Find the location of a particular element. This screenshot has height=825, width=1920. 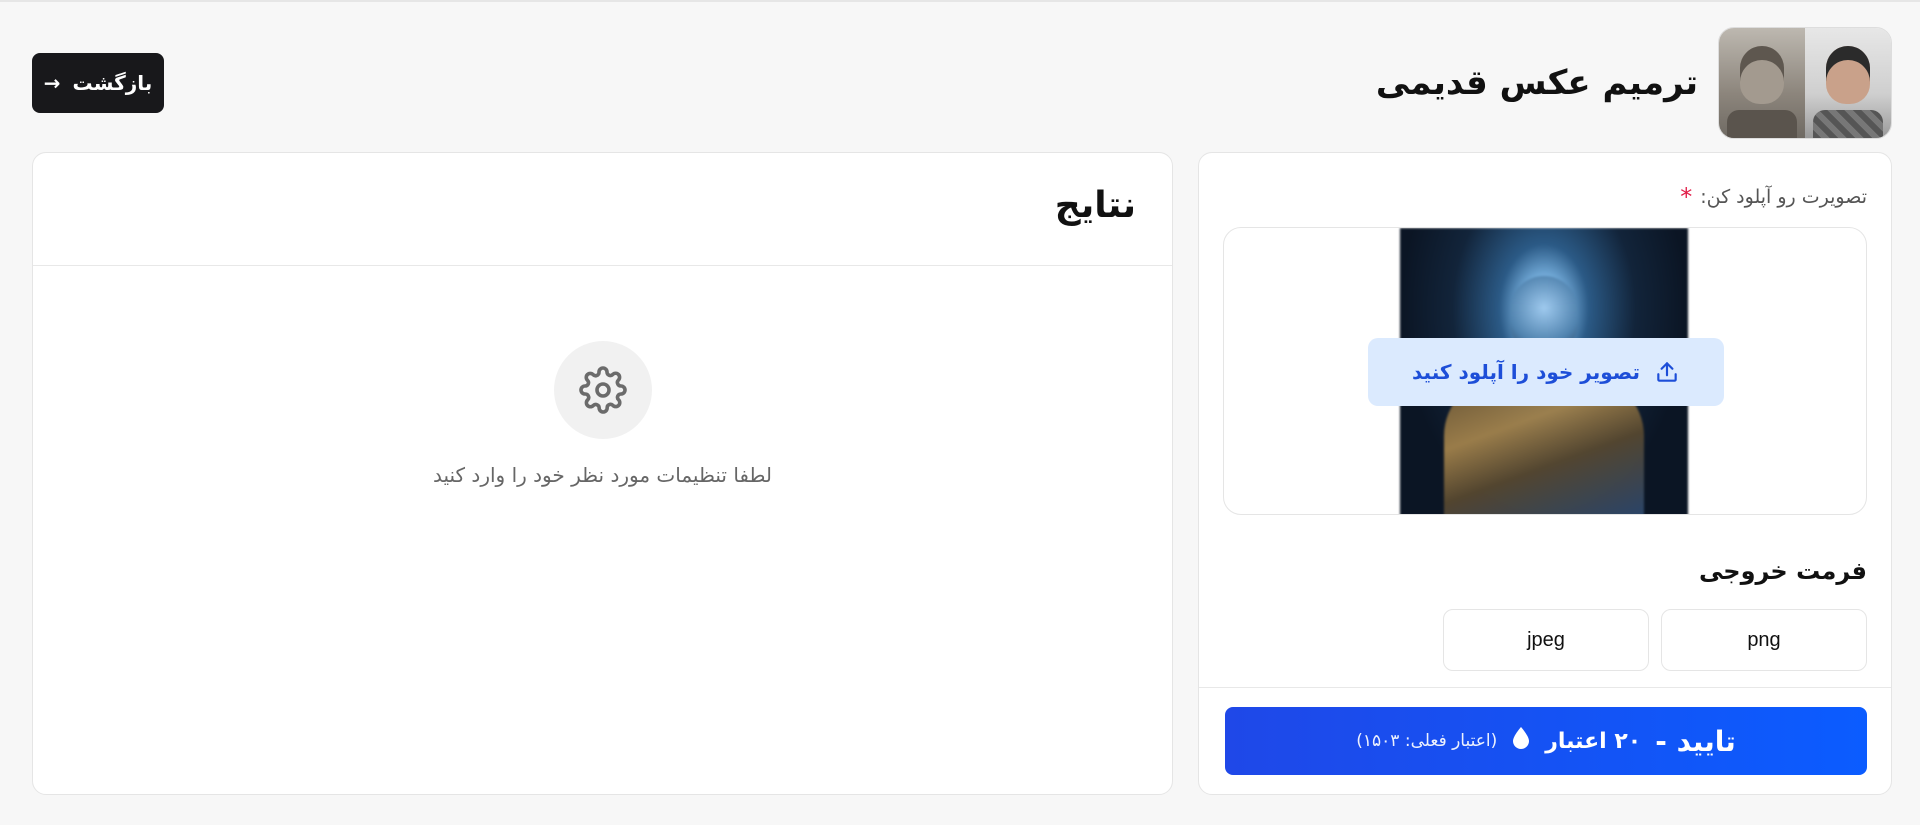

header-title-group: ترمیم عکس قدیمی is located at coordinates (1634, 83).